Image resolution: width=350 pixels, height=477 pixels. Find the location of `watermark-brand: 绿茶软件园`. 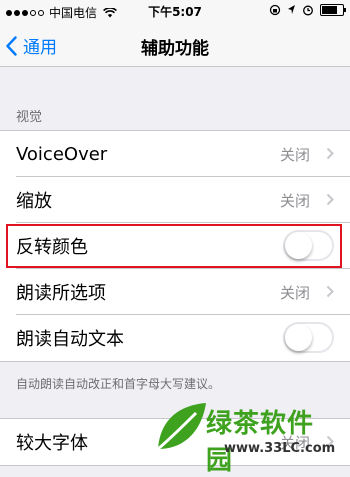

watermark-brand: 绿茶软件园 is located at coordinates (260, 442).